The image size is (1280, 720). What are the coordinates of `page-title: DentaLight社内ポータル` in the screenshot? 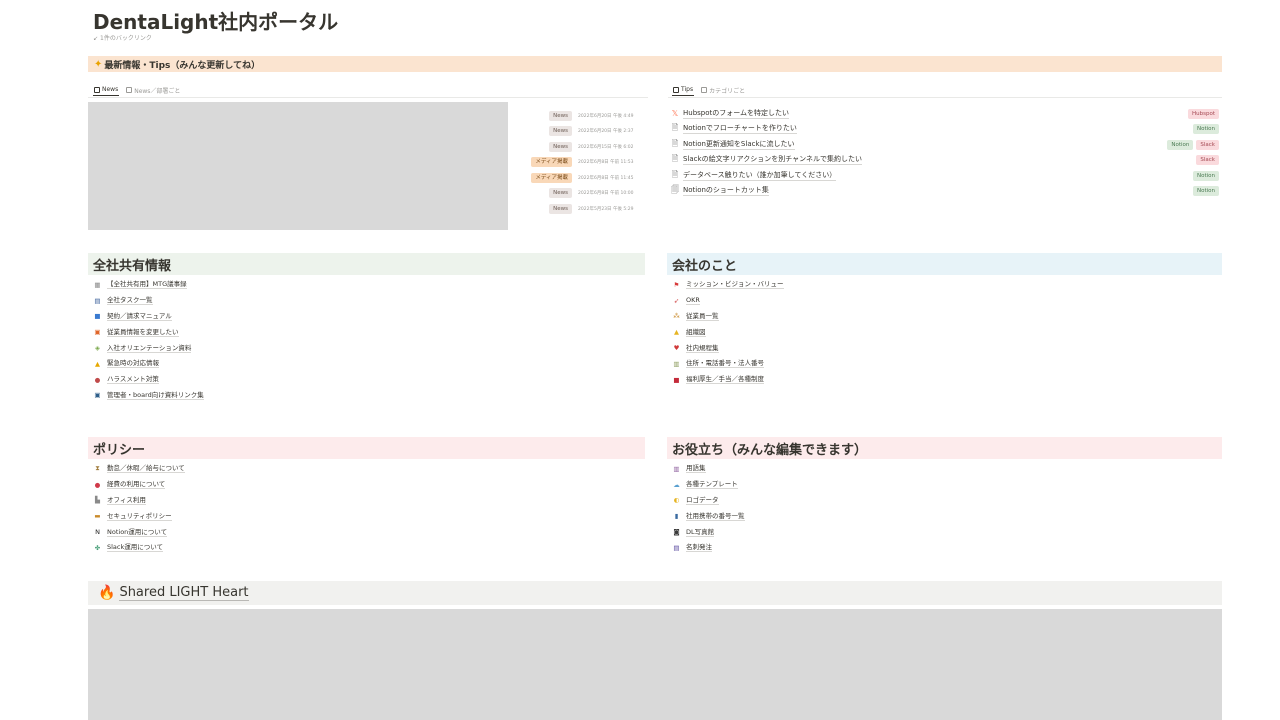 It's located at (216, 22).